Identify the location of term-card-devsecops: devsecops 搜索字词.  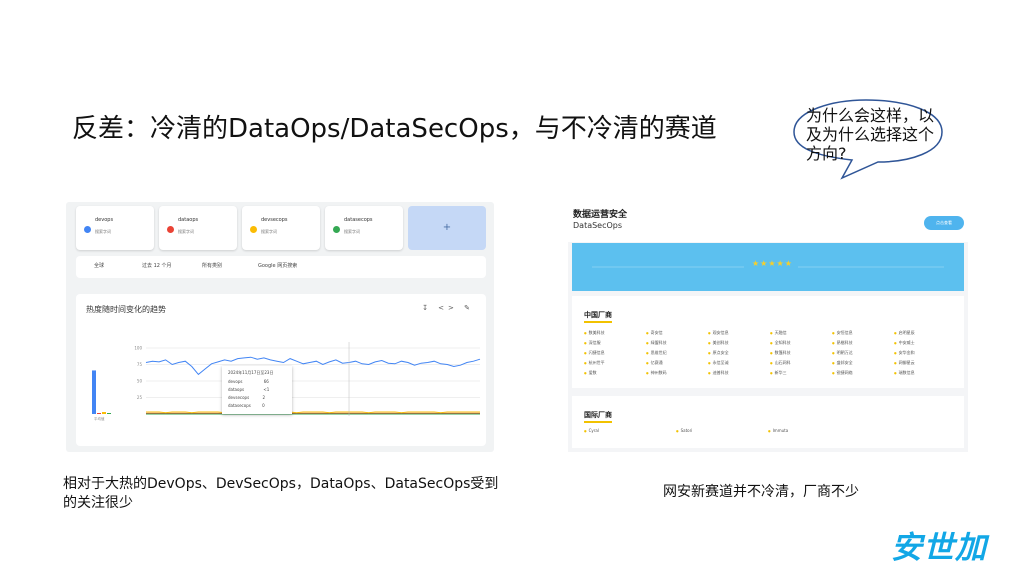
(281, 228).